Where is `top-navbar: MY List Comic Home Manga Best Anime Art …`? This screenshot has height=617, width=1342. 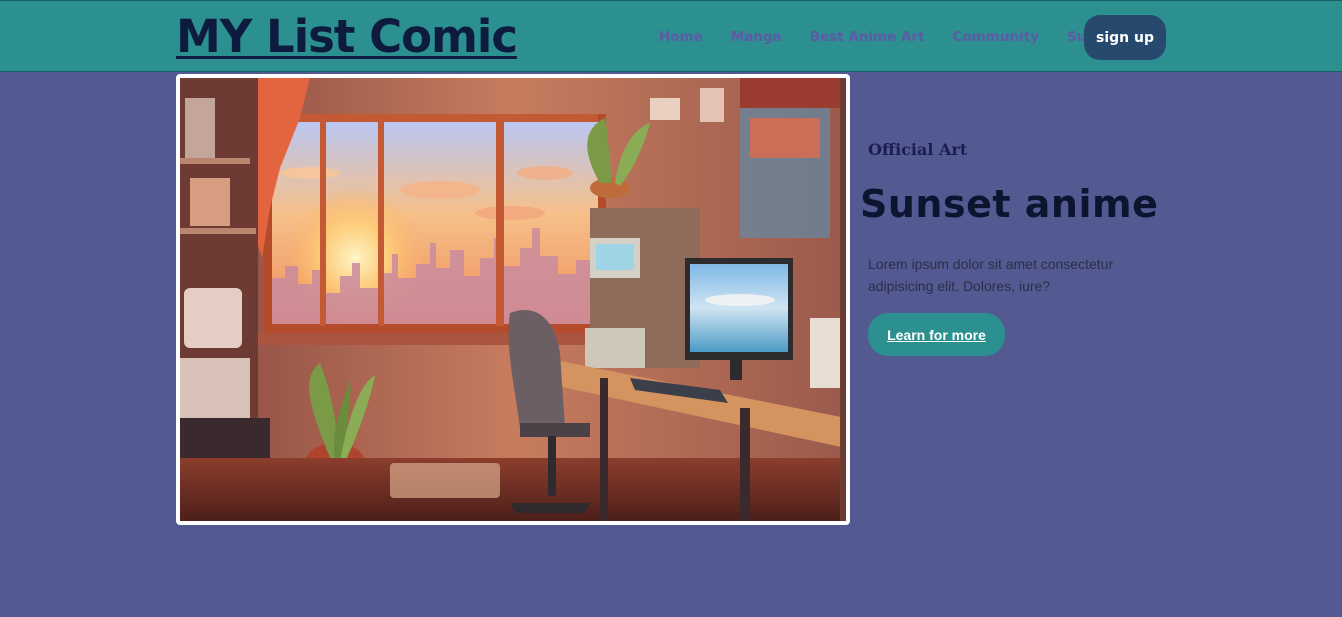
top-navbar: MY List Comic Home Manga Best Anime Art … is located at coordinates (671, 36).